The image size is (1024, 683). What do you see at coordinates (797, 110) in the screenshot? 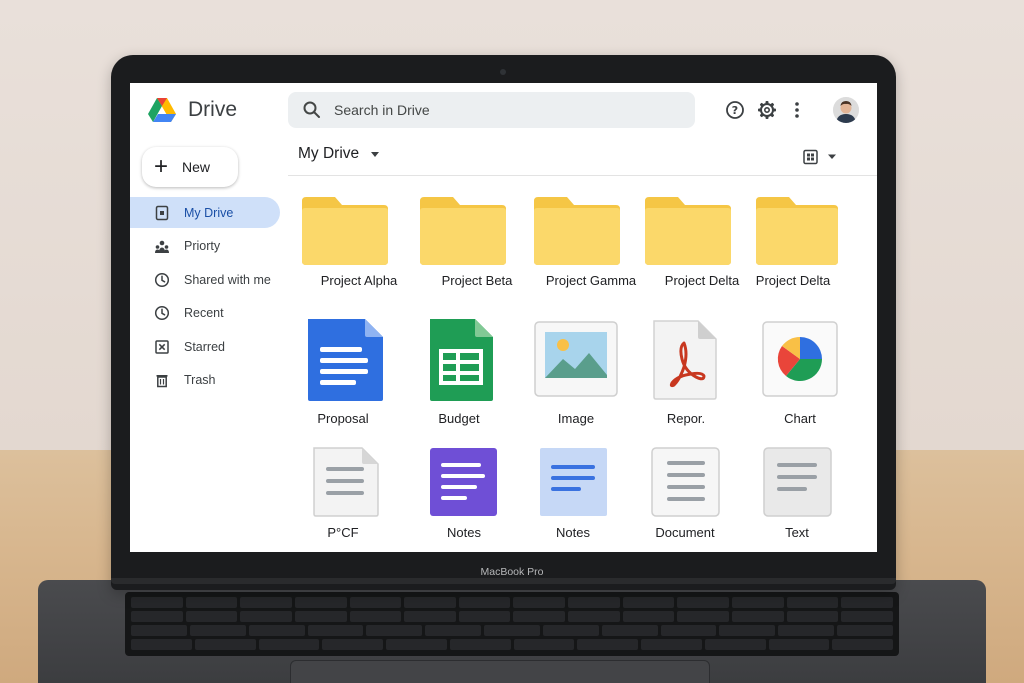
I see `more-vertical-icon` at bounding box center [797, 110].